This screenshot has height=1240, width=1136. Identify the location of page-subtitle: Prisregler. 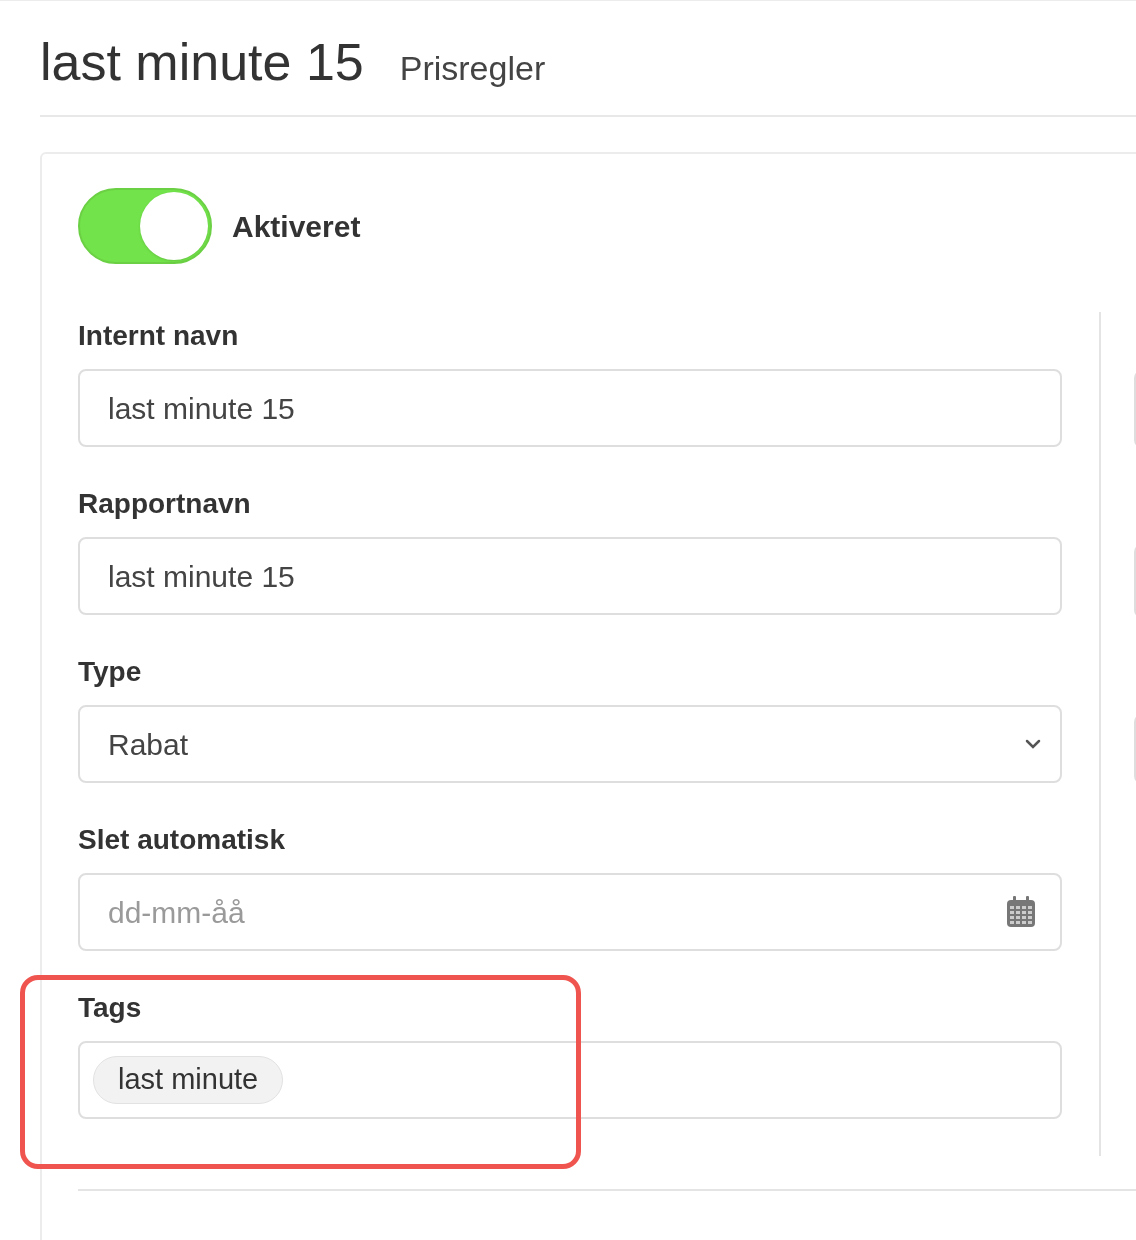
(472, 68).